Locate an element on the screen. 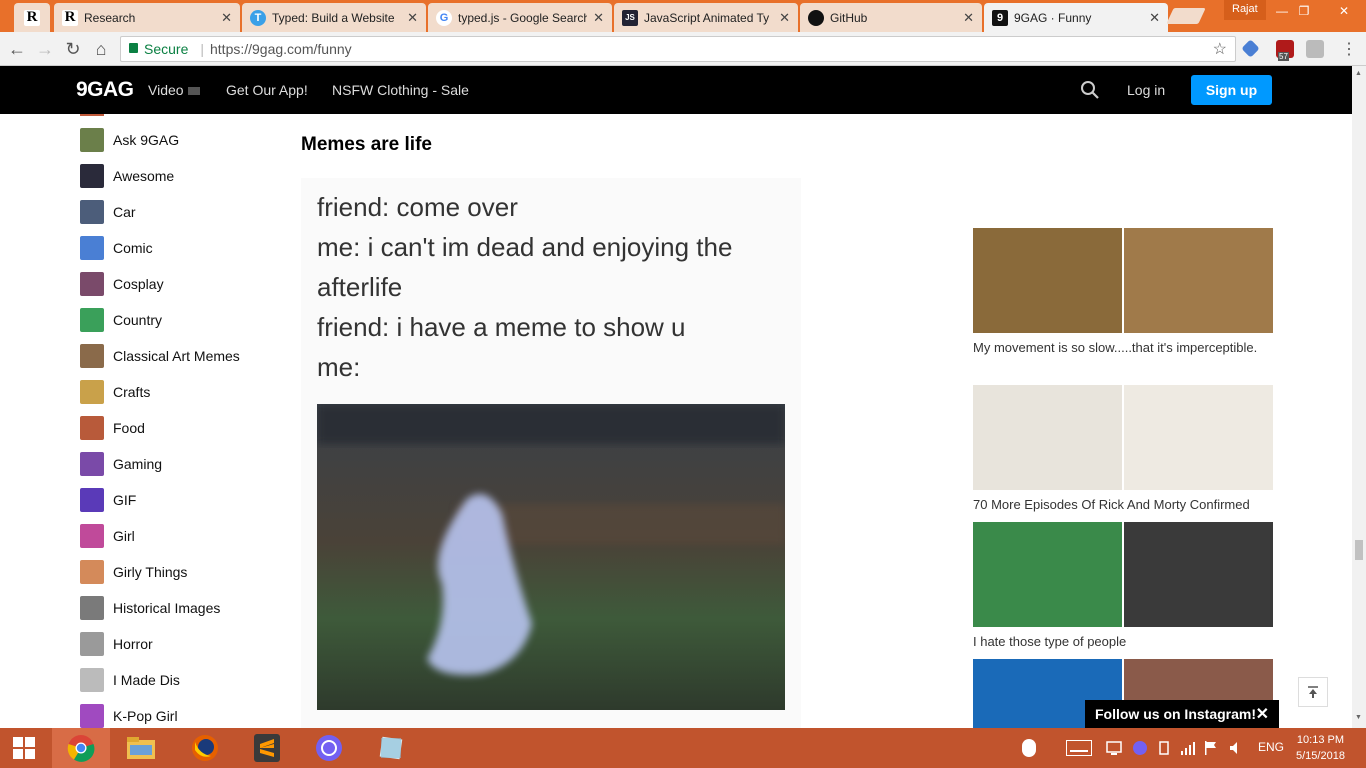 This screenshot has height=768, width=1366. sidebar-category: Comic is located at coordinates (116, 248).